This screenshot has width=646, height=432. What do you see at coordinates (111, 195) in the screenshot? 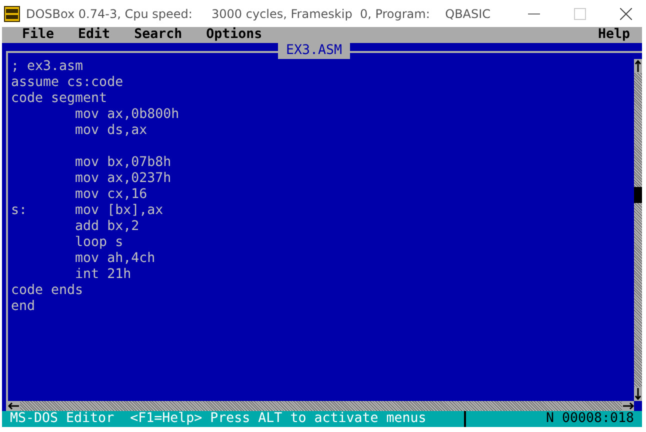
I see `code-line: mov cx,16` at bounding box center [111, 195].